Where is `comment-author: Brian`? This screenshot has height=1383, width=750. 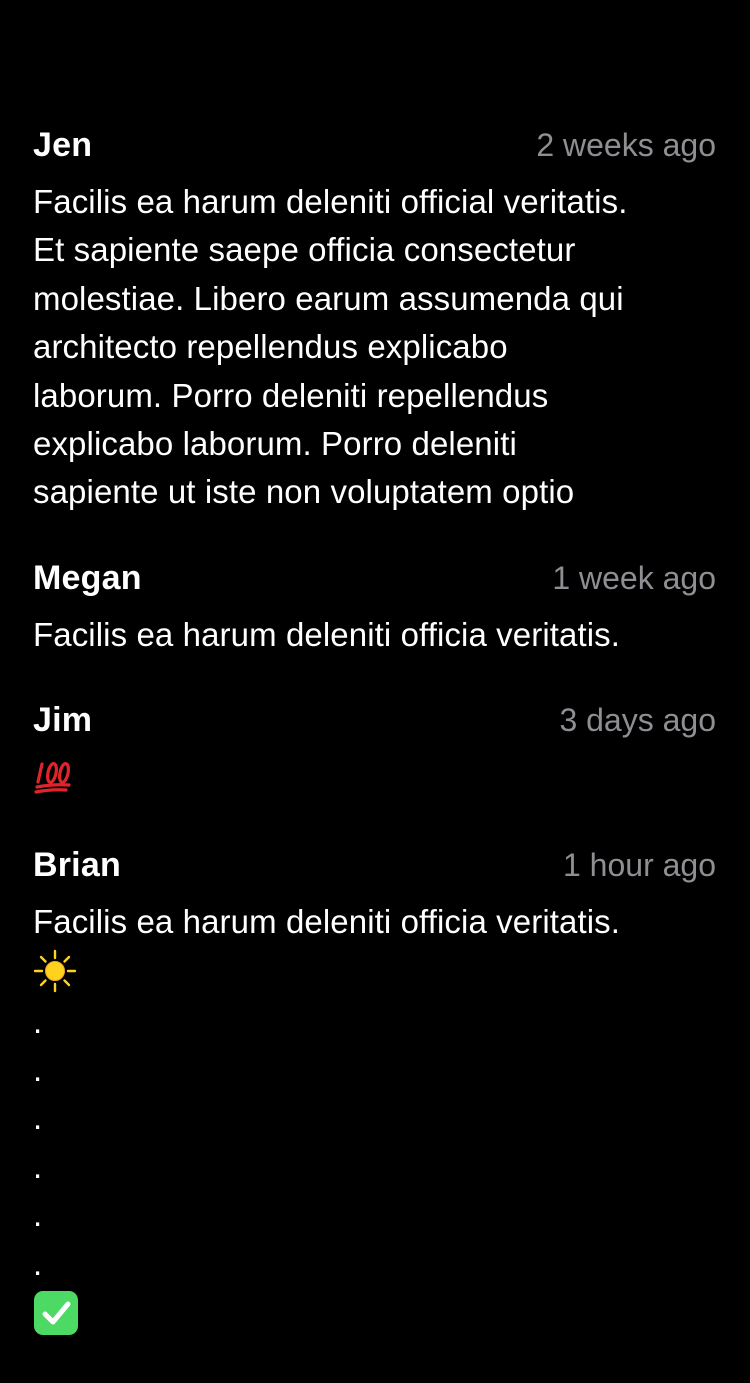 comment-author: Brian is located at coordinates (77, 865).